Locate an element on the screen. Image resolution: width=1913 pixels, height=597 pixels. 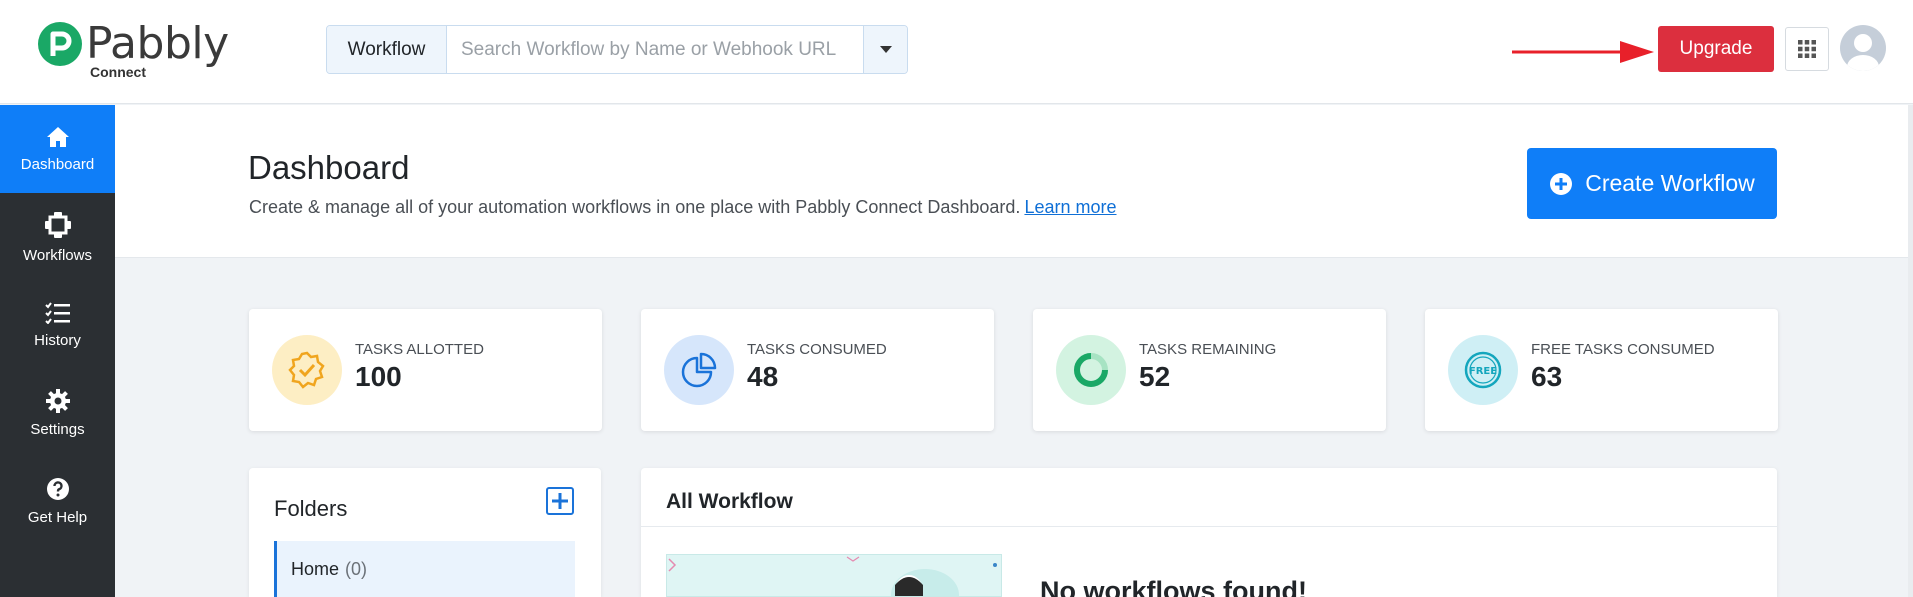
folders-title: Folders is located at coordinates (311, 508).